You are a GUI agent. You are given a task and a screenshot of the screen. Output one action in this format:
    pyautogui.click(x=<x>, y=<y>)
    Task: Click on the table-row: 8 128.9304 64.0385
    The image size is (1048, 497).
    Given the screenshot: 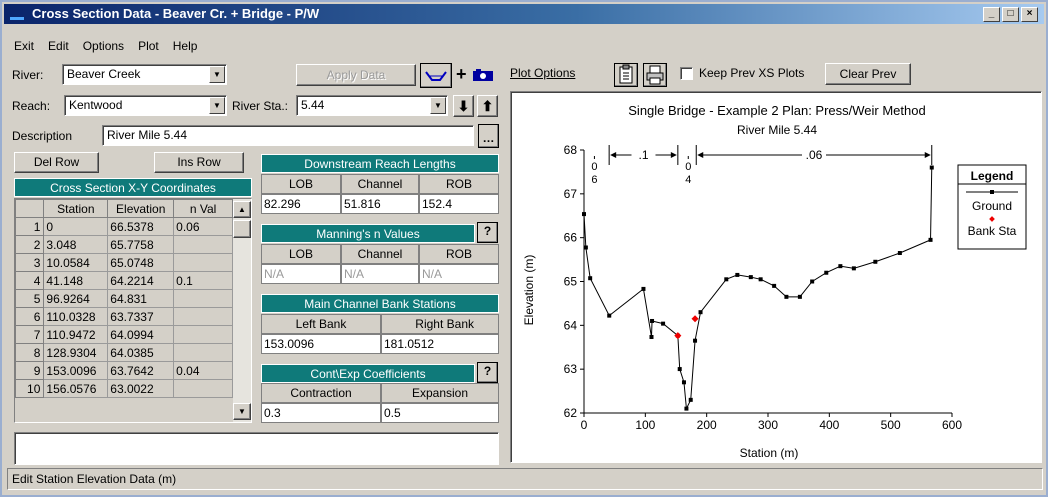 What is the action you would take?
    pyautogui.click(x=123, y=352)
    